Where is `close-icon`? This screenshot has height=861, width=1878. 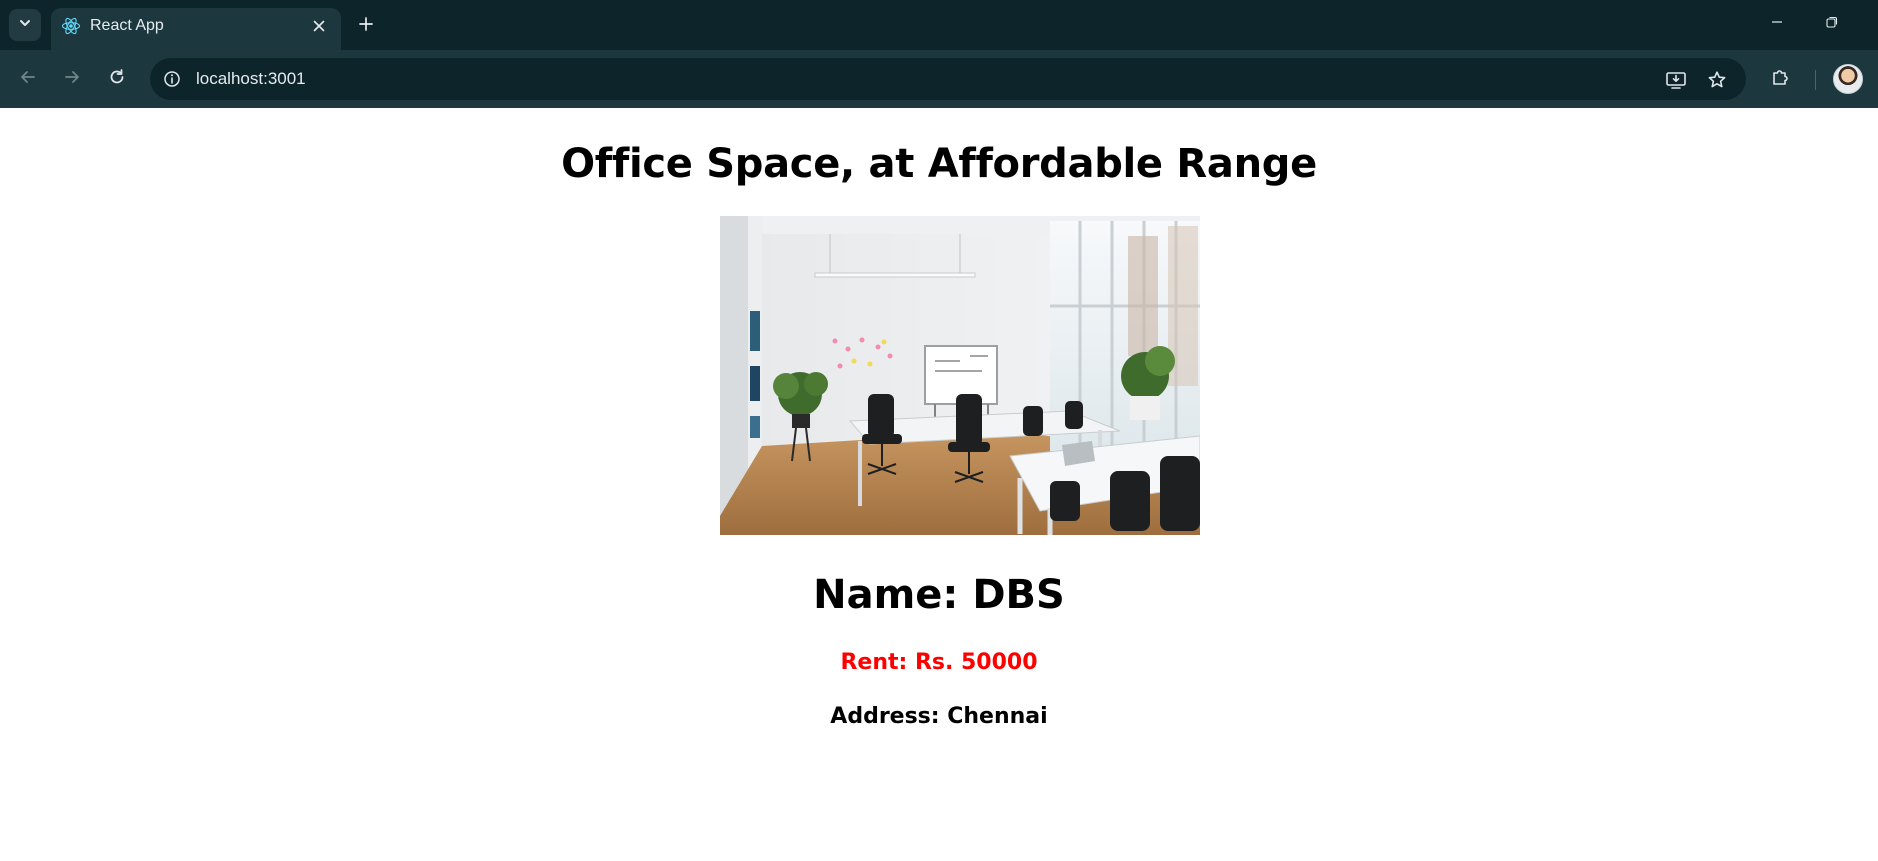 close-icon is located at coordinates (319, 26).